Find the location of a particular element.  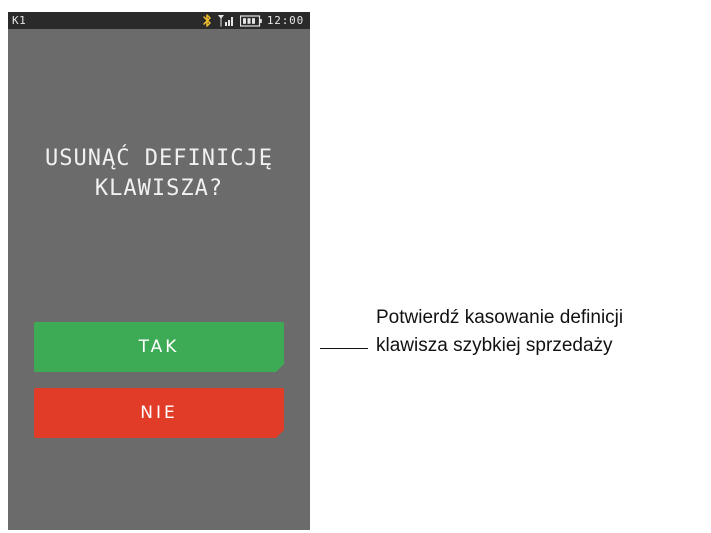

battery-icon is located at coordinates (250, 20).